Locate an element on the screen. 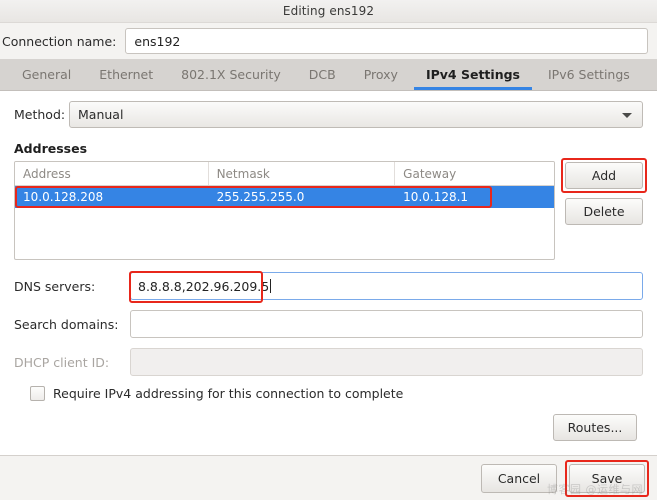 Image resolution: width=657 pixels, height=500 pixels. connection-name-row: Connection name: ens192 is located at coordinates (328, 41).